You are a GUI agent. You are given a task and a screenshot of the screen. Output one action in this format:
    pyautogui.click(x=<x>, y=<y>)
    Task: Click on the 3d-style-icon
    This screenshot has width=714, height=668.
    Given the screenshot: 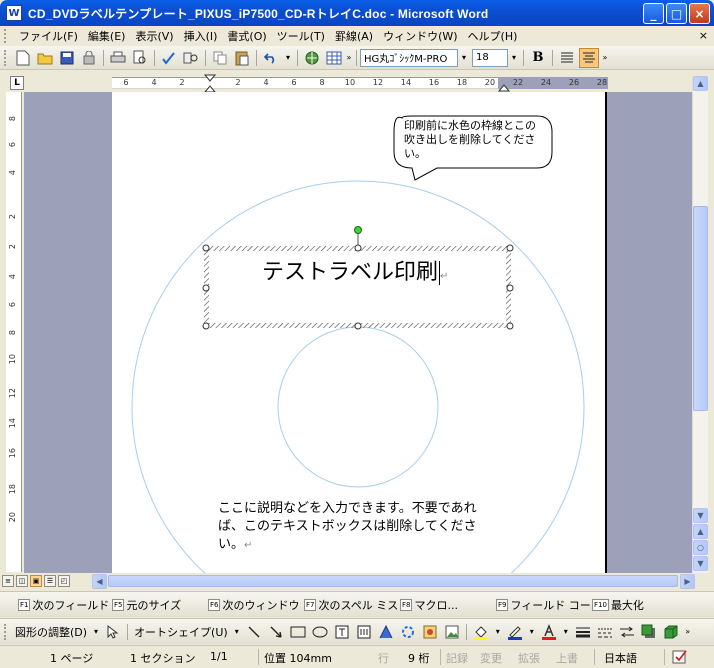 What is the action you would take?
    pyautogui.click(x=671, y=632)
    